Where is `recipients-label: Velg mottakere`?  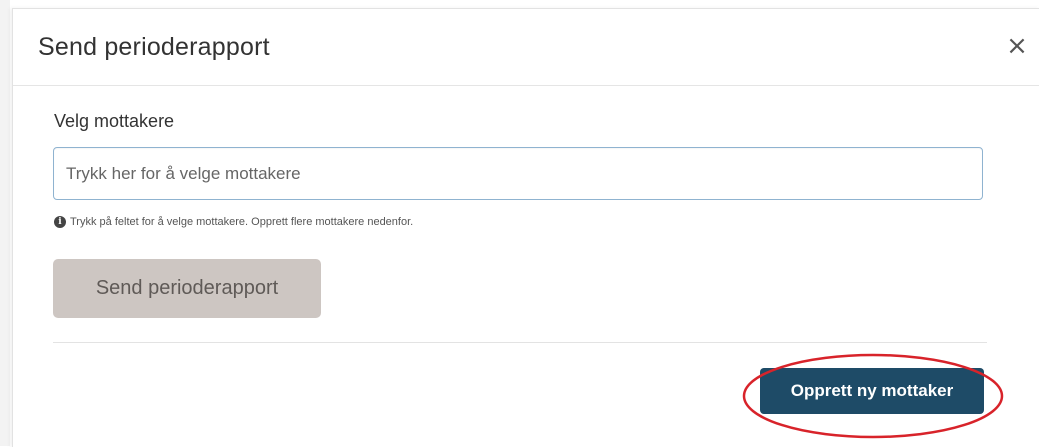
recipients-label: Velg mottakere is located at coordinates (114, 121).